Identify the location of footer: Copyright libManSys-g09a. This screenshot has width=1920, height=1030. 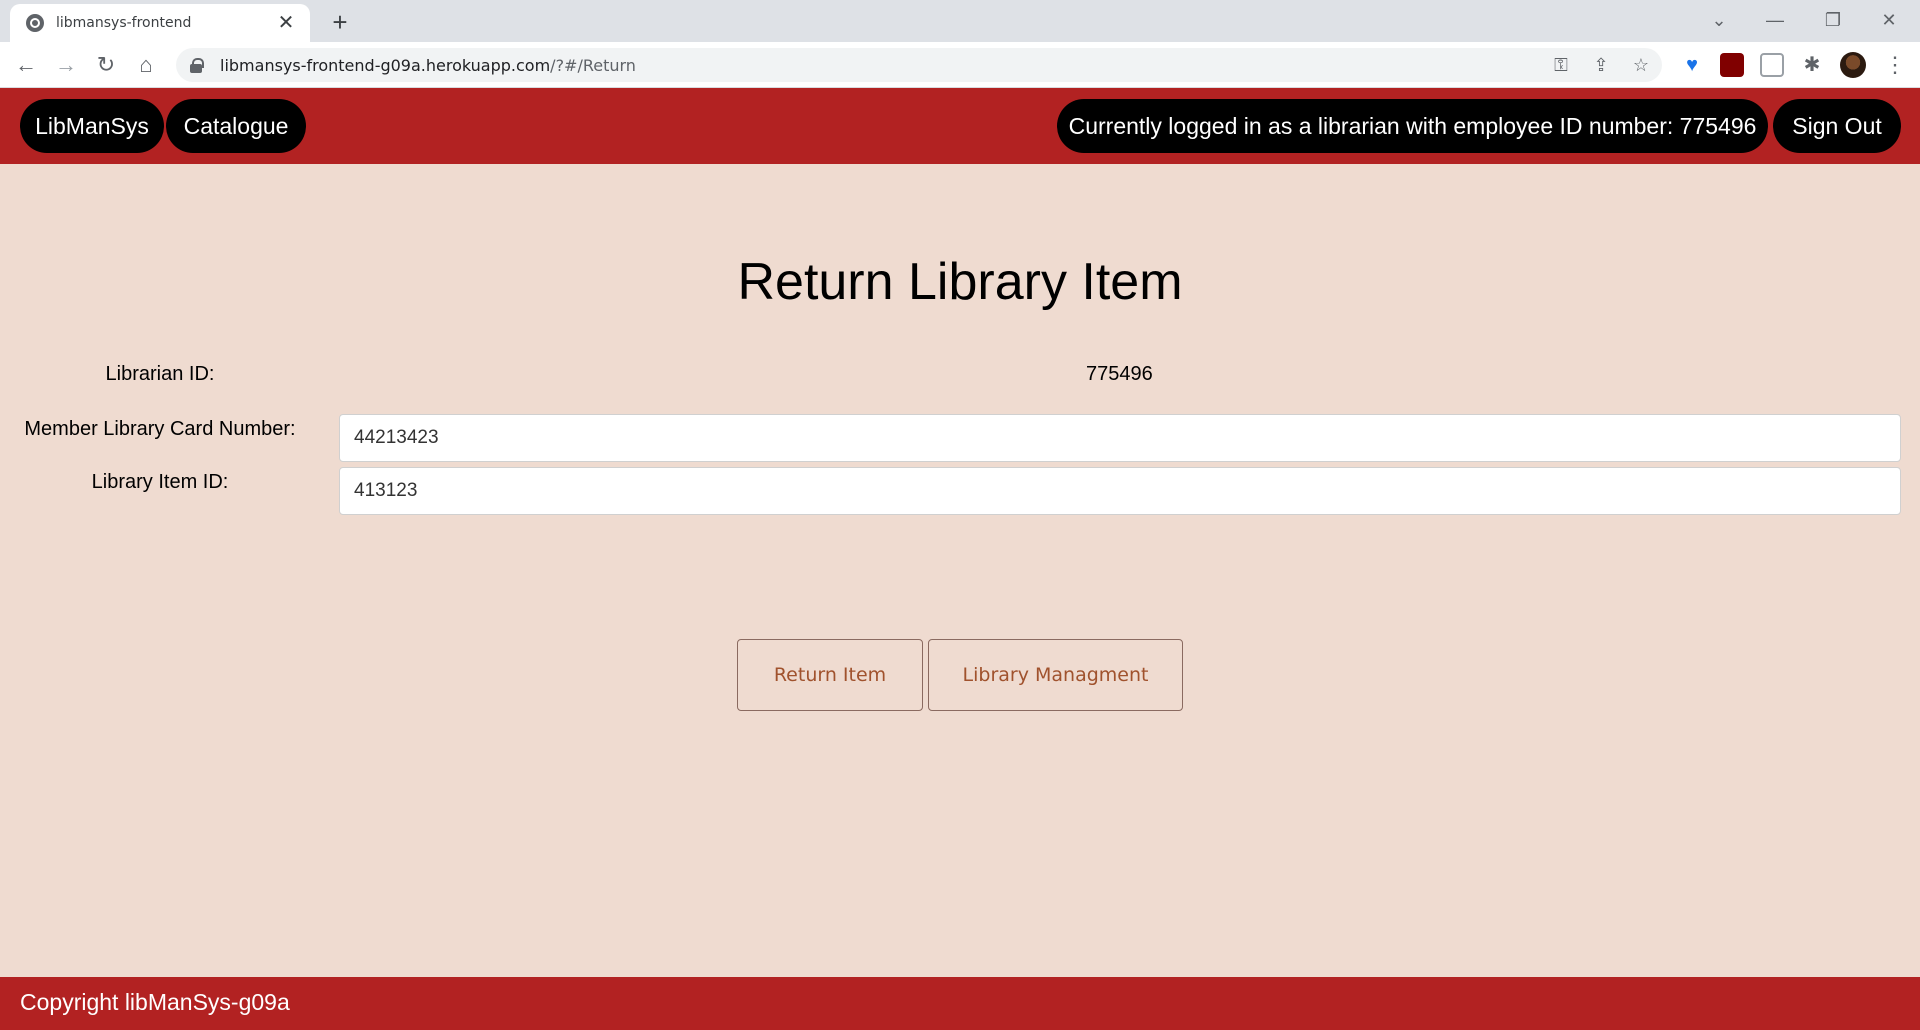
(960, 1003).